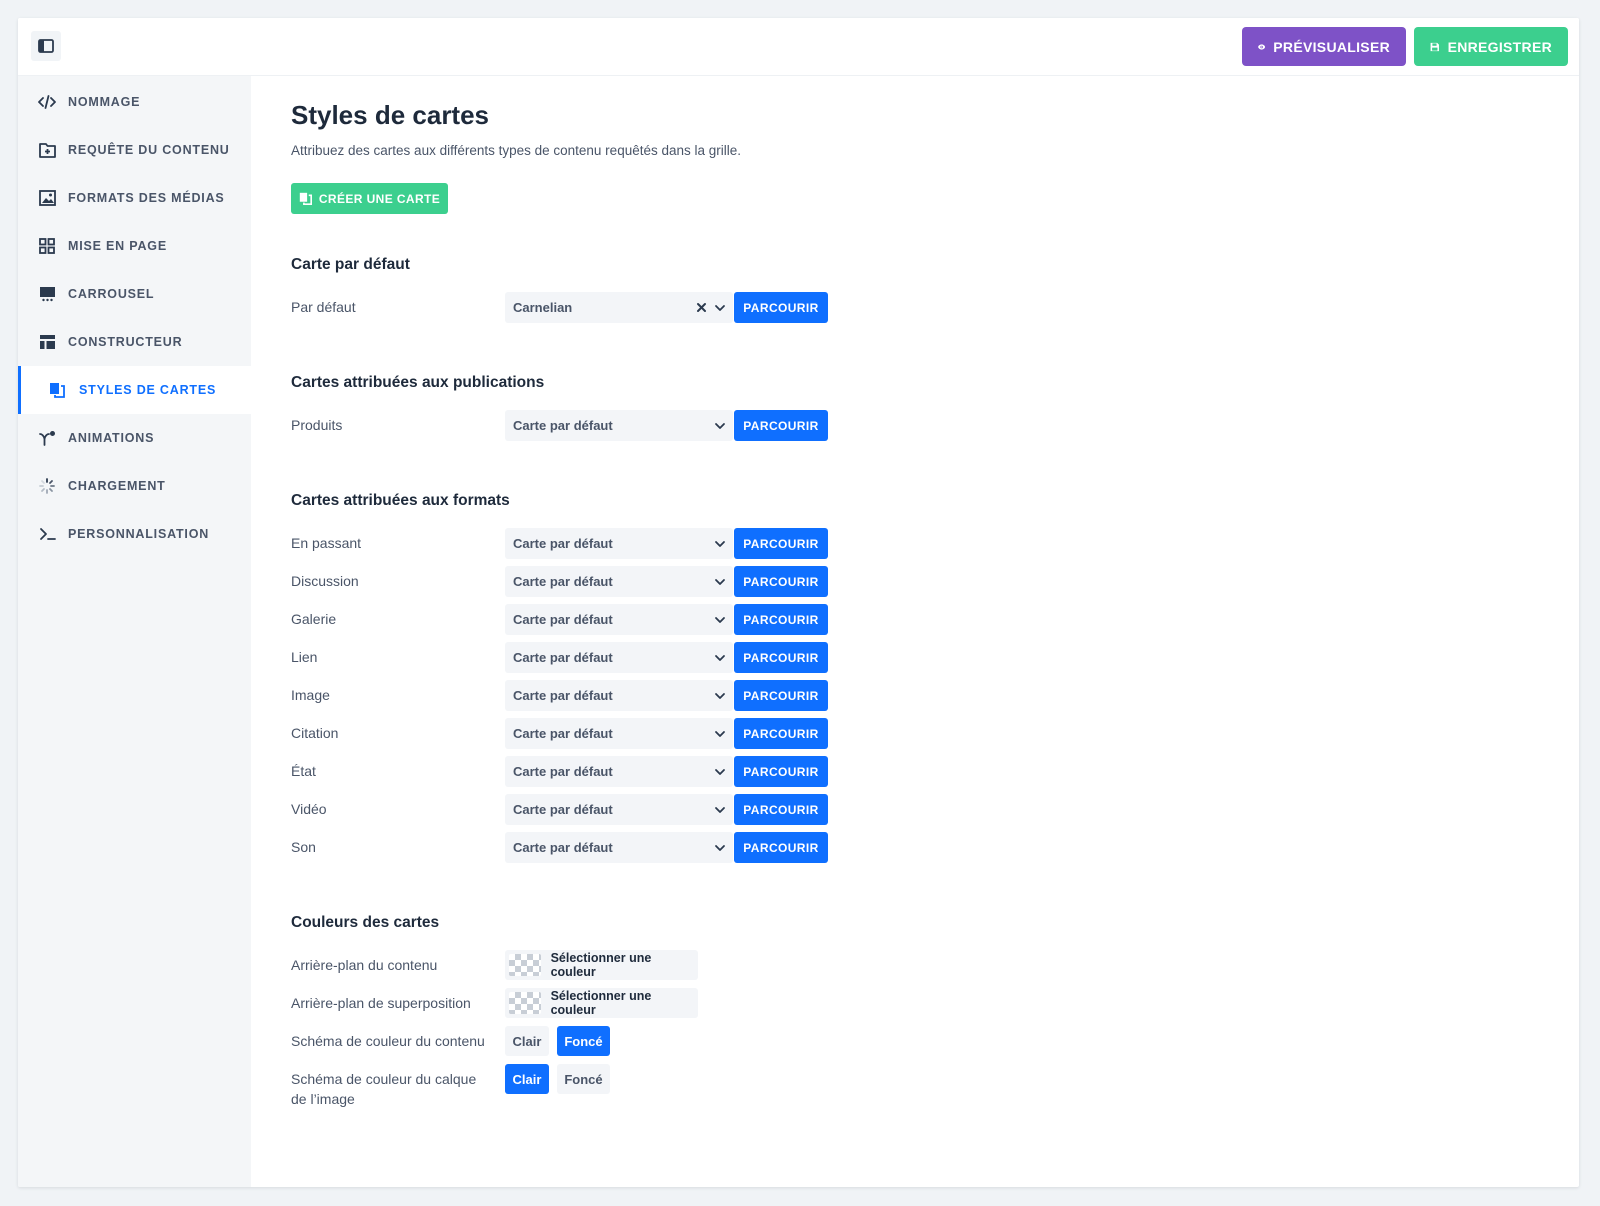 The width and height of the screenshot is (1600, 1206). I want to click on sidebar-item-carrousel: CARROUSEL, so click(134, 294).